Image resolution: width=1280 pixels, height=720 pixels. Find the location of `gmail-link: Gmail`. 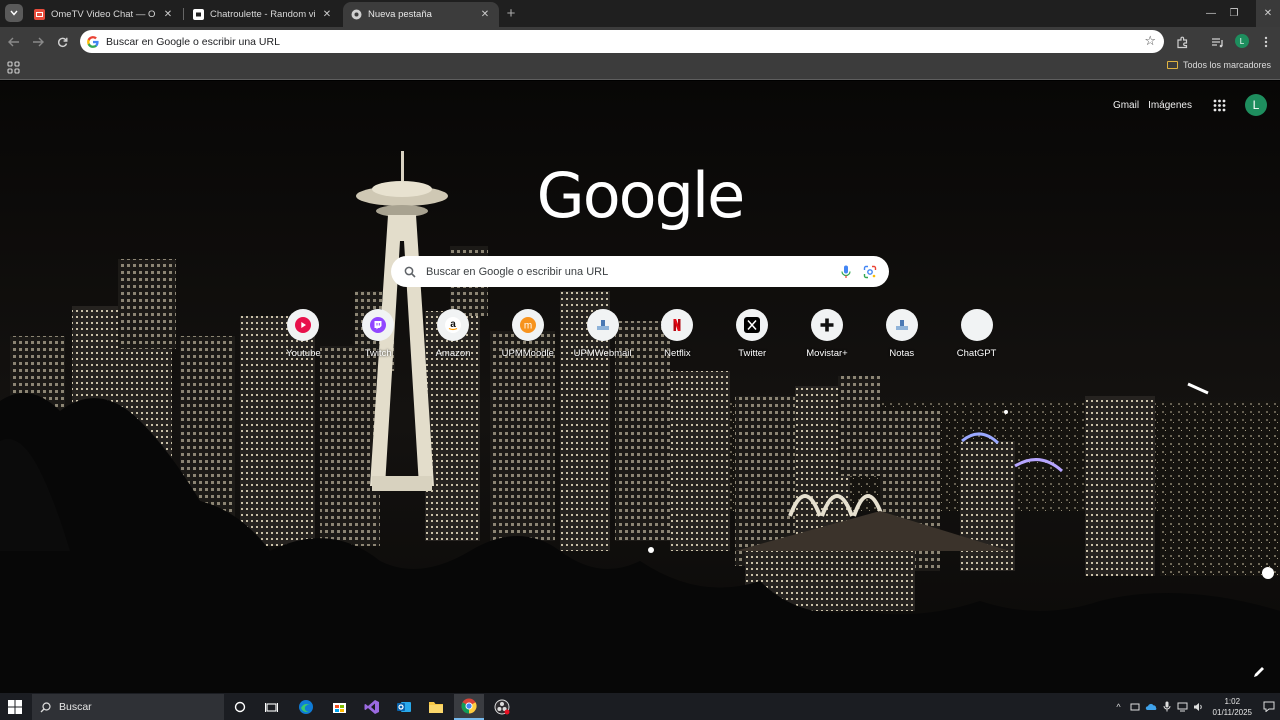

gmail-link: Gmail is located at coordinates (1126, 105).